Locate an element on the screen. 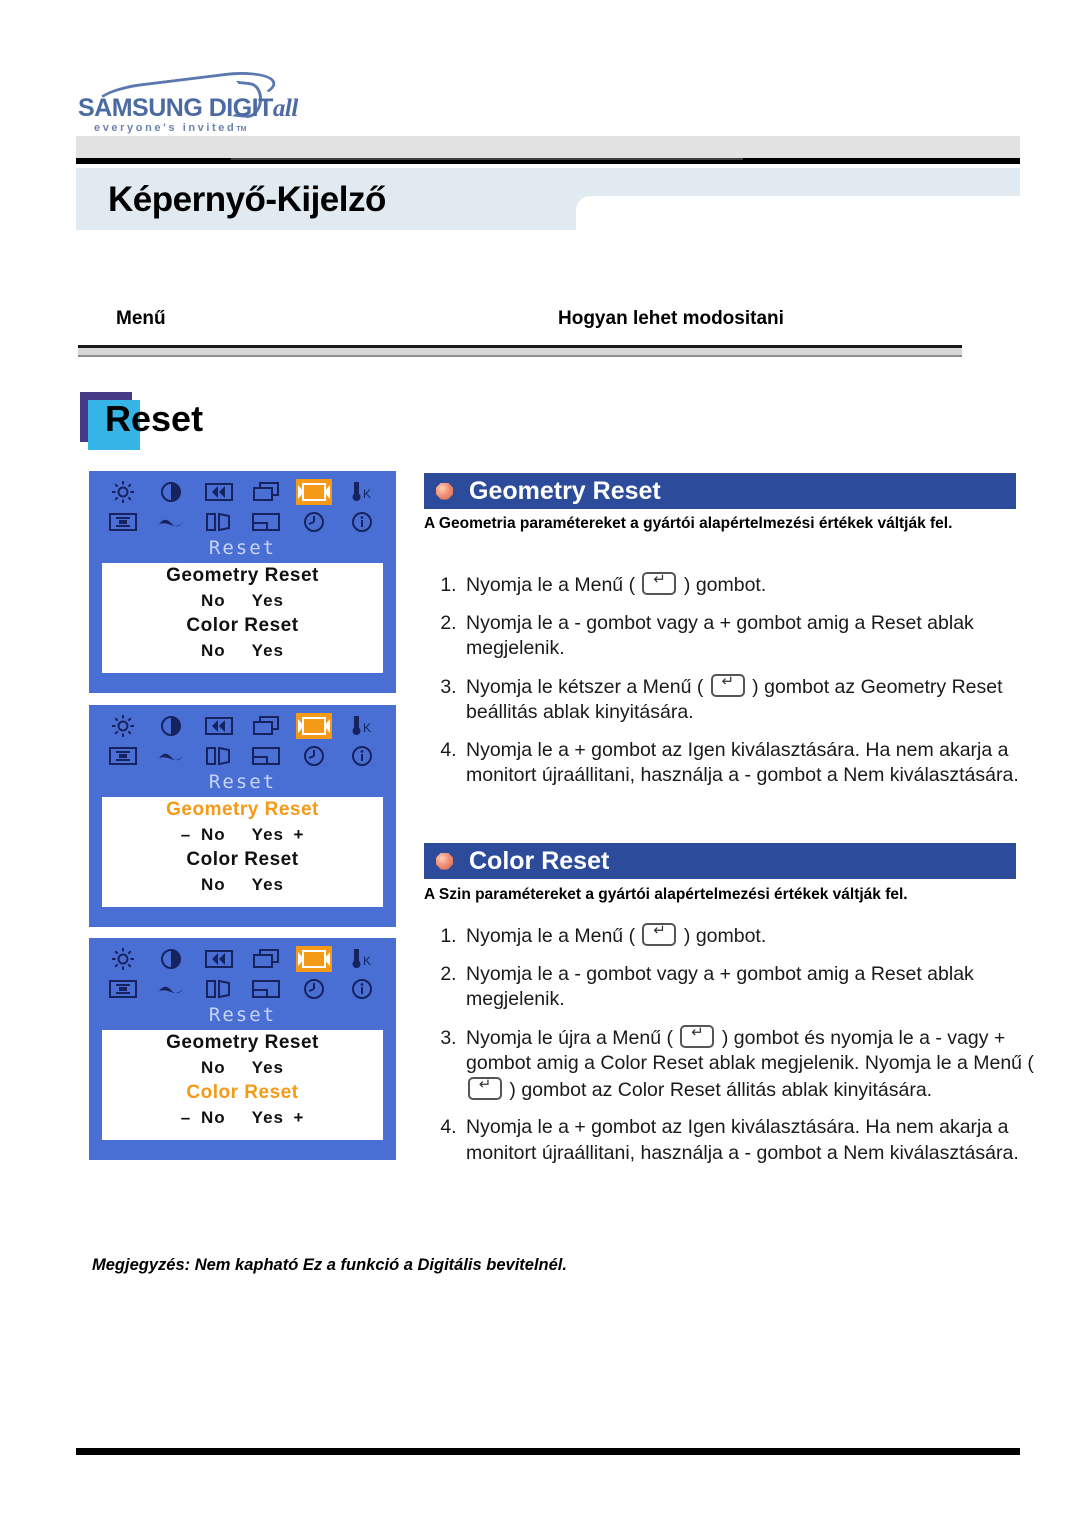 This screenshot has height=1528, width=1080. logo-tagline: everyone's invitedTM is located at coordinates (170, 128).